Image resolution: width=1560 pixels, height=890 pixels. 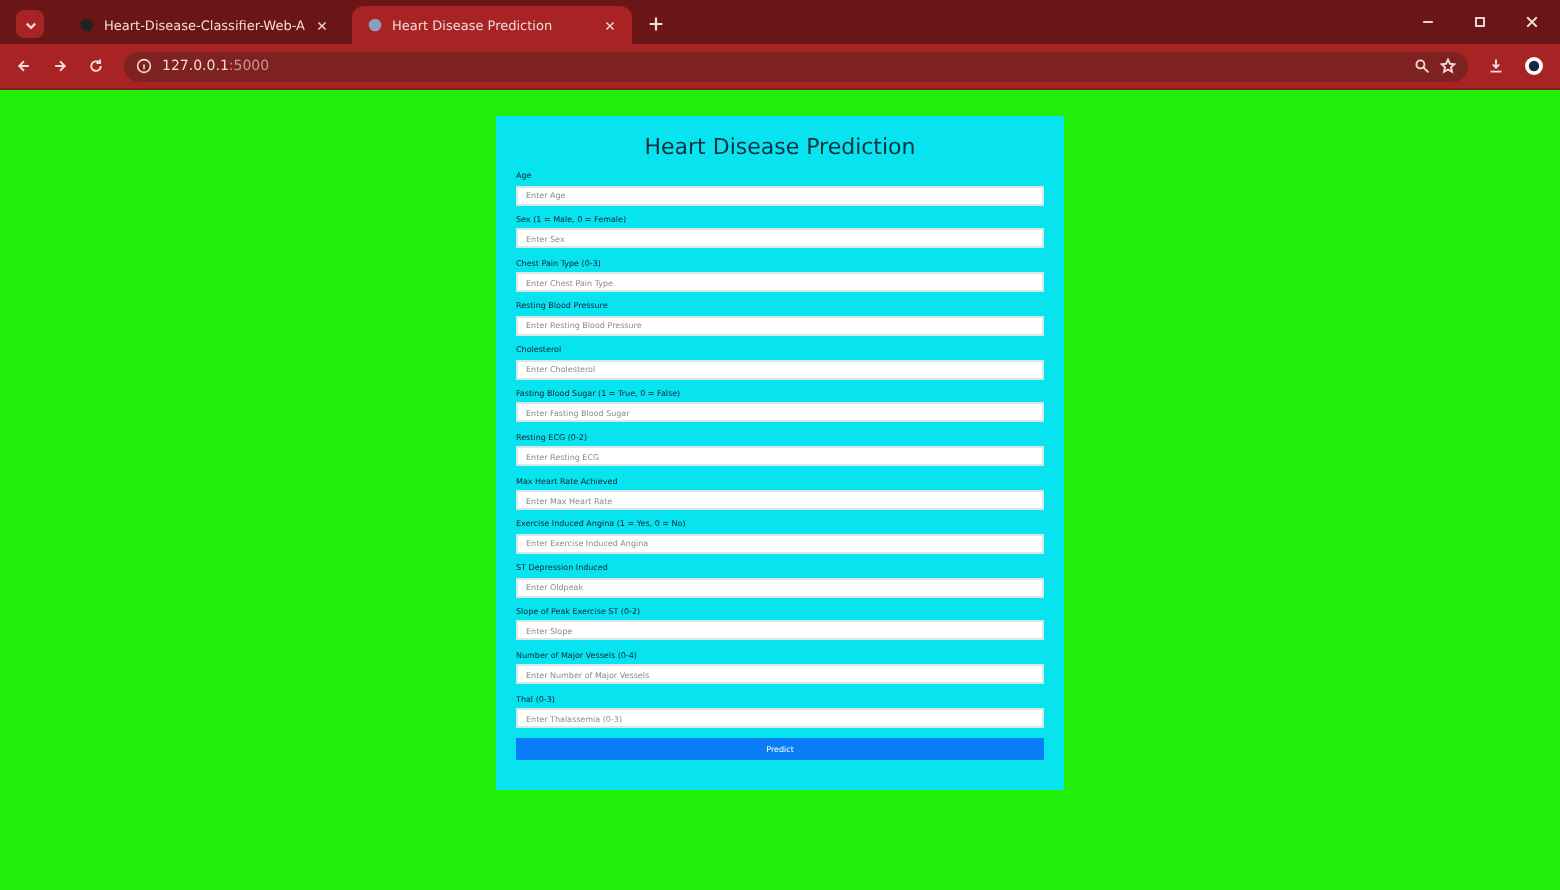 What do you see at coordinates (1448, 66) in the screenshot?
I see `star-icon` at bounding box center [1448, 66].